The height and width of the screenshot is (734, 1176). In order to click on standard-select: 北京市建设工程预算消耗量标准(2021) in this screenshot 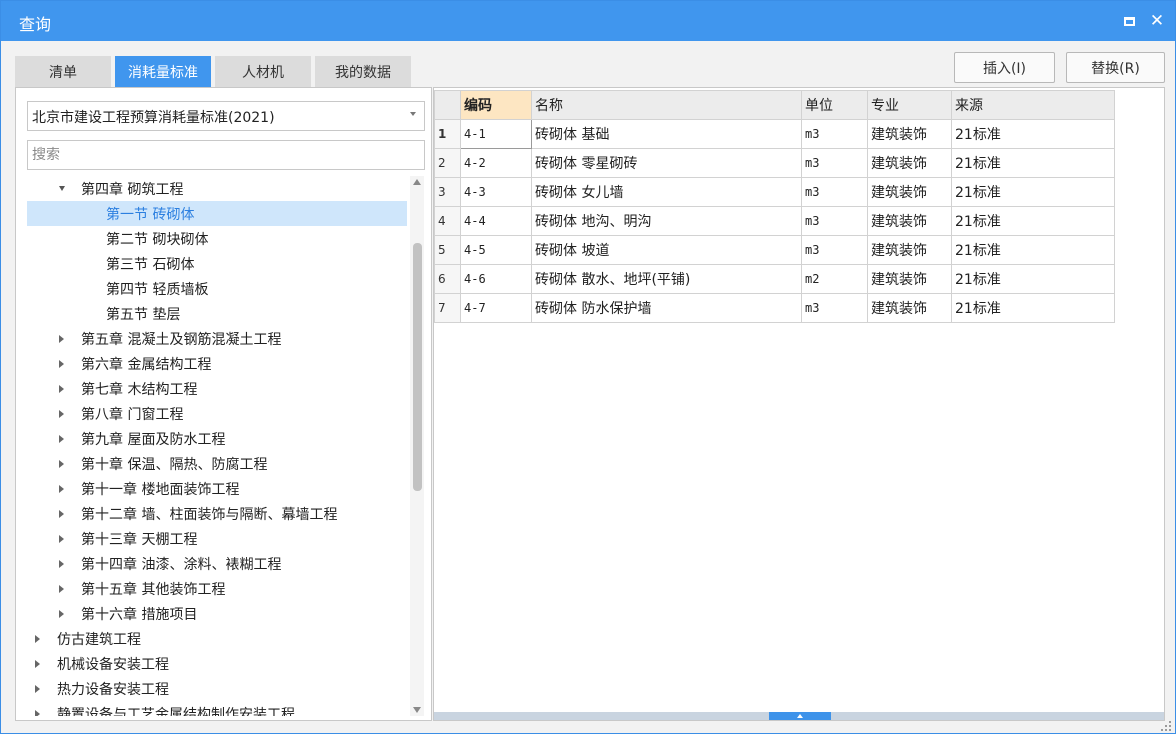, I will do `click(226, 116)`.